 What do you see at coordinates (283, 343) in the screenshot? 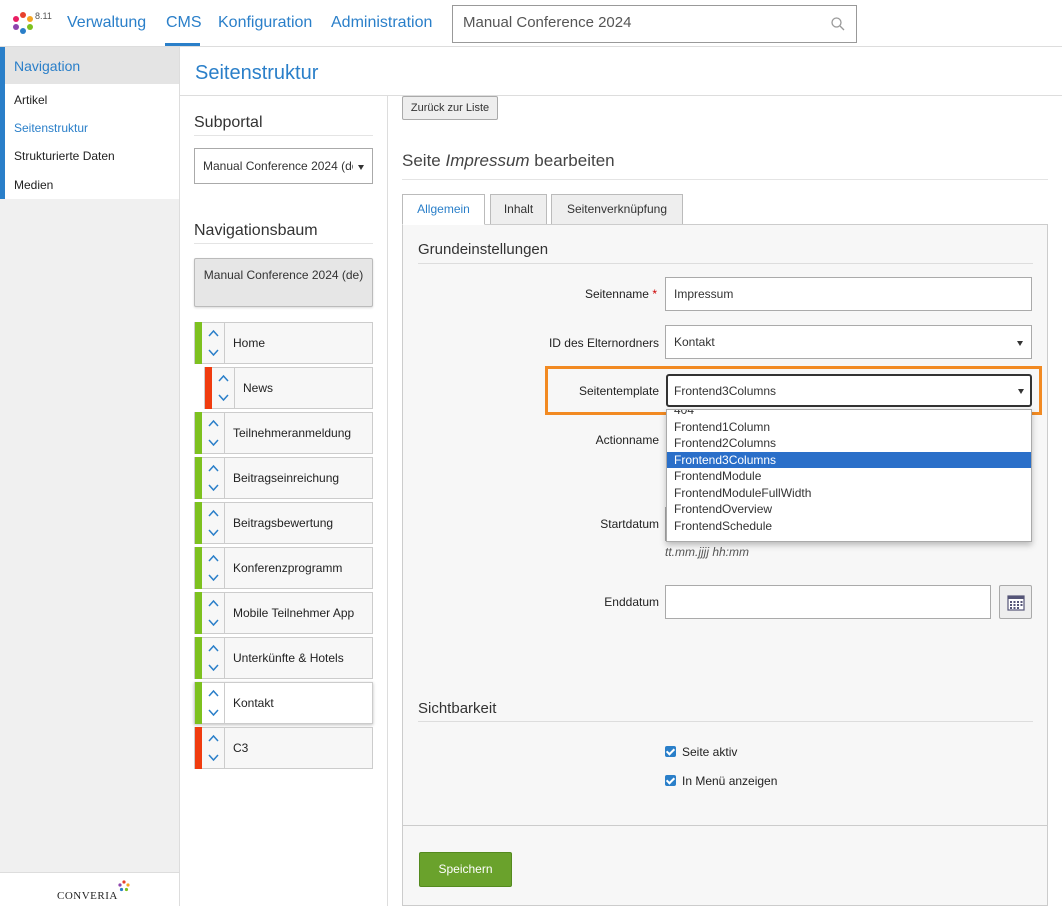
I see `tree-node: Home` at bounding box center [283, 343].